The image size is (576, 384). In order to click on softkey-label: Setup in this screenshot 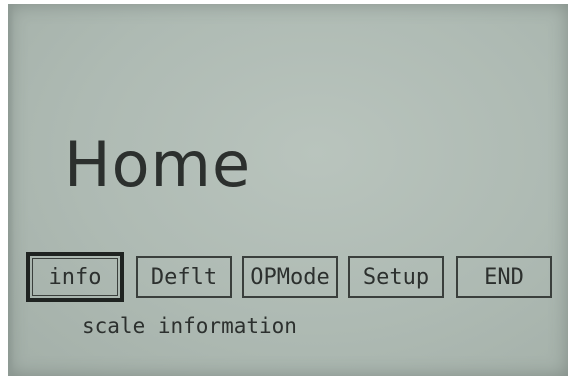, I will do `click(396, 277)`.